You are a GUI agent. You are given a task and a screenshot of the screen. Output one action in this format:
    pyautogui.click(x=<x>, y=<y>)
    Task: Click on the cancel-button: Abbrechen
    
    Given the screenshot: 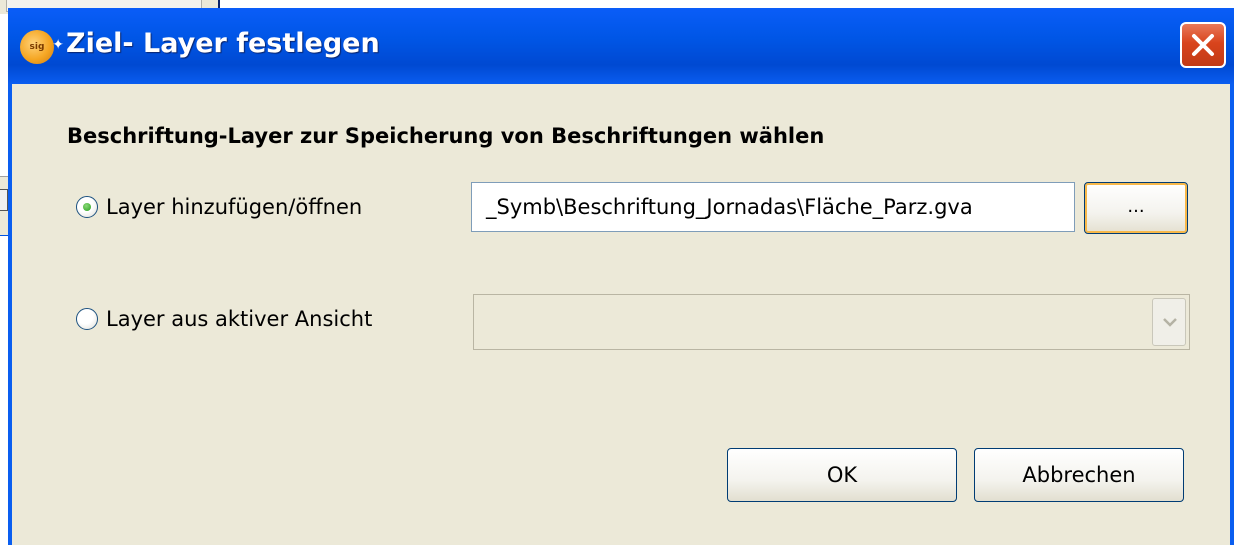 What is the action you would take?
    pyautogui.click(x=1079, y=475)
    